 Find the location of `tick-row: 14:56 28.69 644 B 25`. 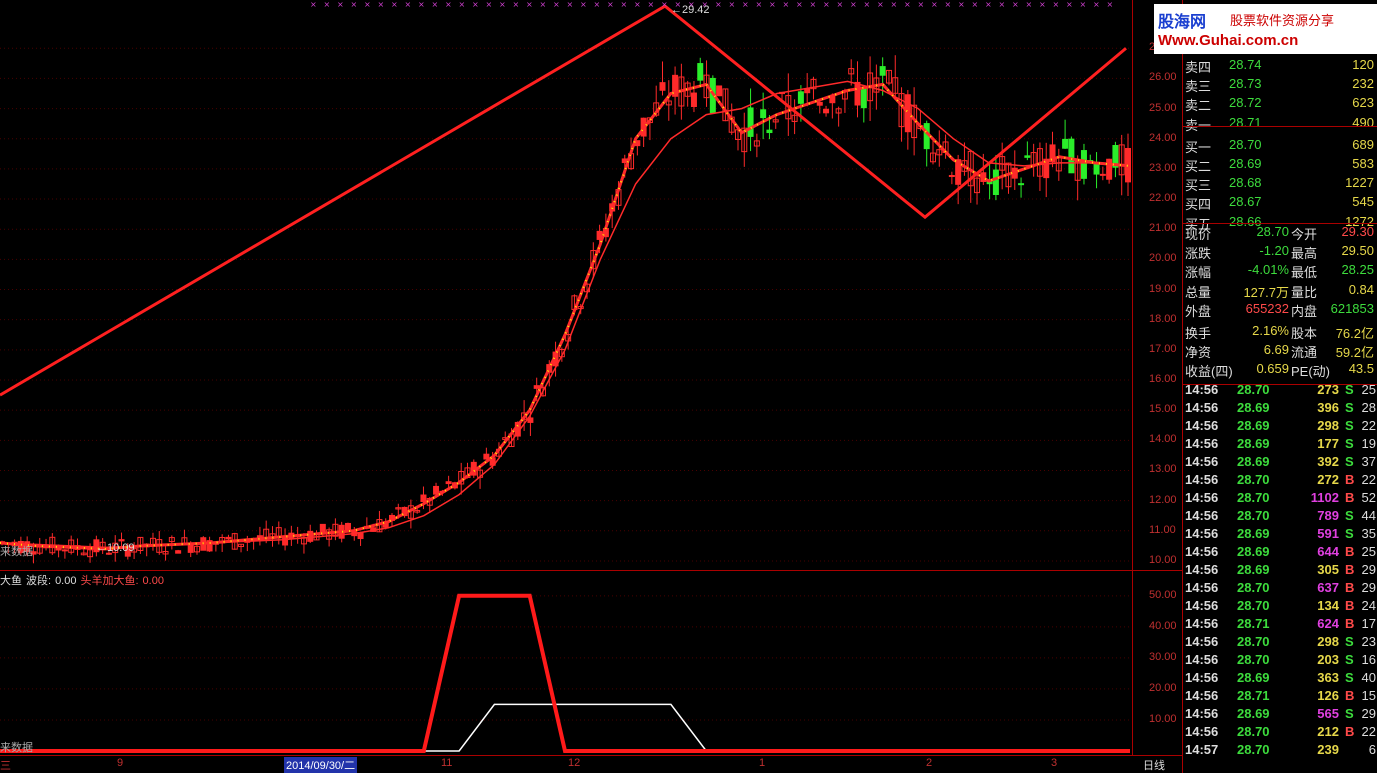

tick-row: 14:56 28.69 644 B 25 is located at coordinates (1280, 553).